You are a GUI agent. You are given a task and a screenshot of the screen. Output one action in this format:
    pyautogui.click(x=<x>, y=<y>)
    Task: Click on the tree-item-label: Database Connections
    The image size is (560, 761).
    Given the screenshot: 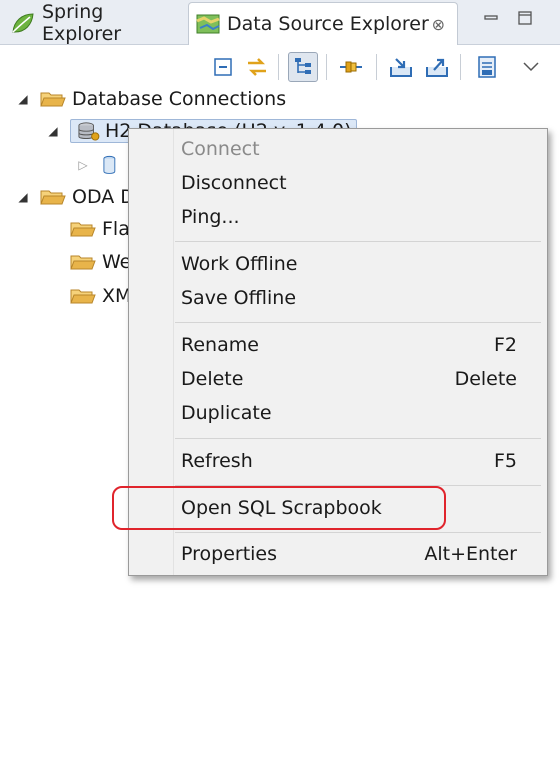 What is the action you would take?
    pyautogui.click(x=179, y=99)
    